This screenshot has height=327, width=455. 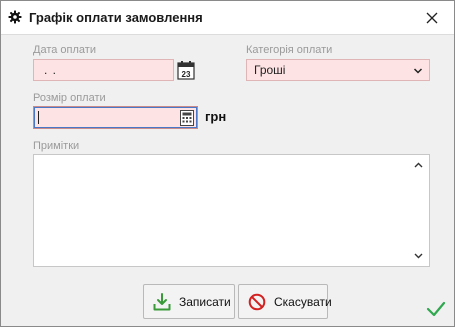 What do you see at coordinates (103, 70) in the screenshot?
I see `date-input: . .` at bounding box center [103, 70].